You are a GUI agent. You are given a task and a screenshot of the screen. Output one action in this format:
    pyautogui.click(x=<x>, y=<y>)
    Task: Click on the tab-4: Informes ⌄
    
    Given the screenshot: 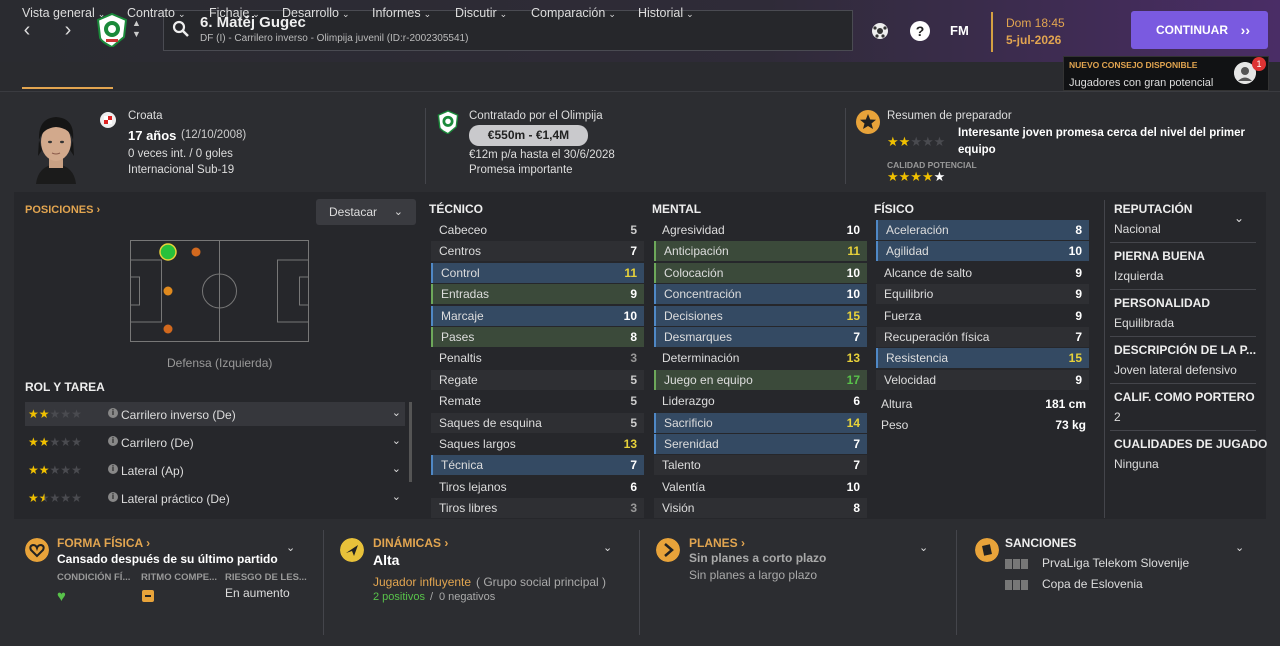 What is the action you would take?
    pyautogui.click(x=401, y=13)
    